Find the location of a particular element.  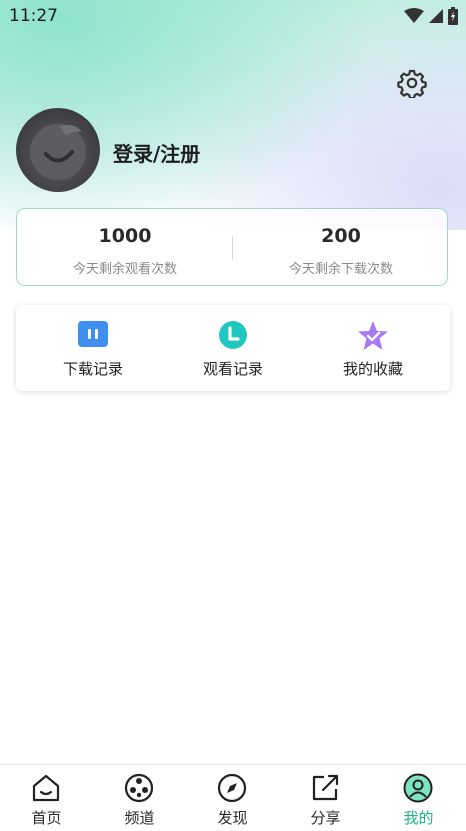

favorites-star-icon is located at coordinates (373, 335).